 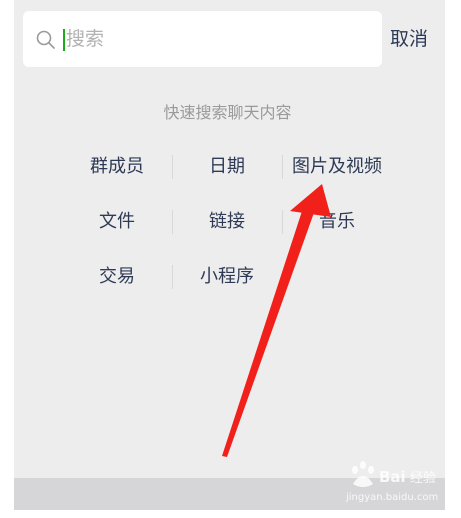 I want to click on annotation-arrow, so click(x=276, y=320).